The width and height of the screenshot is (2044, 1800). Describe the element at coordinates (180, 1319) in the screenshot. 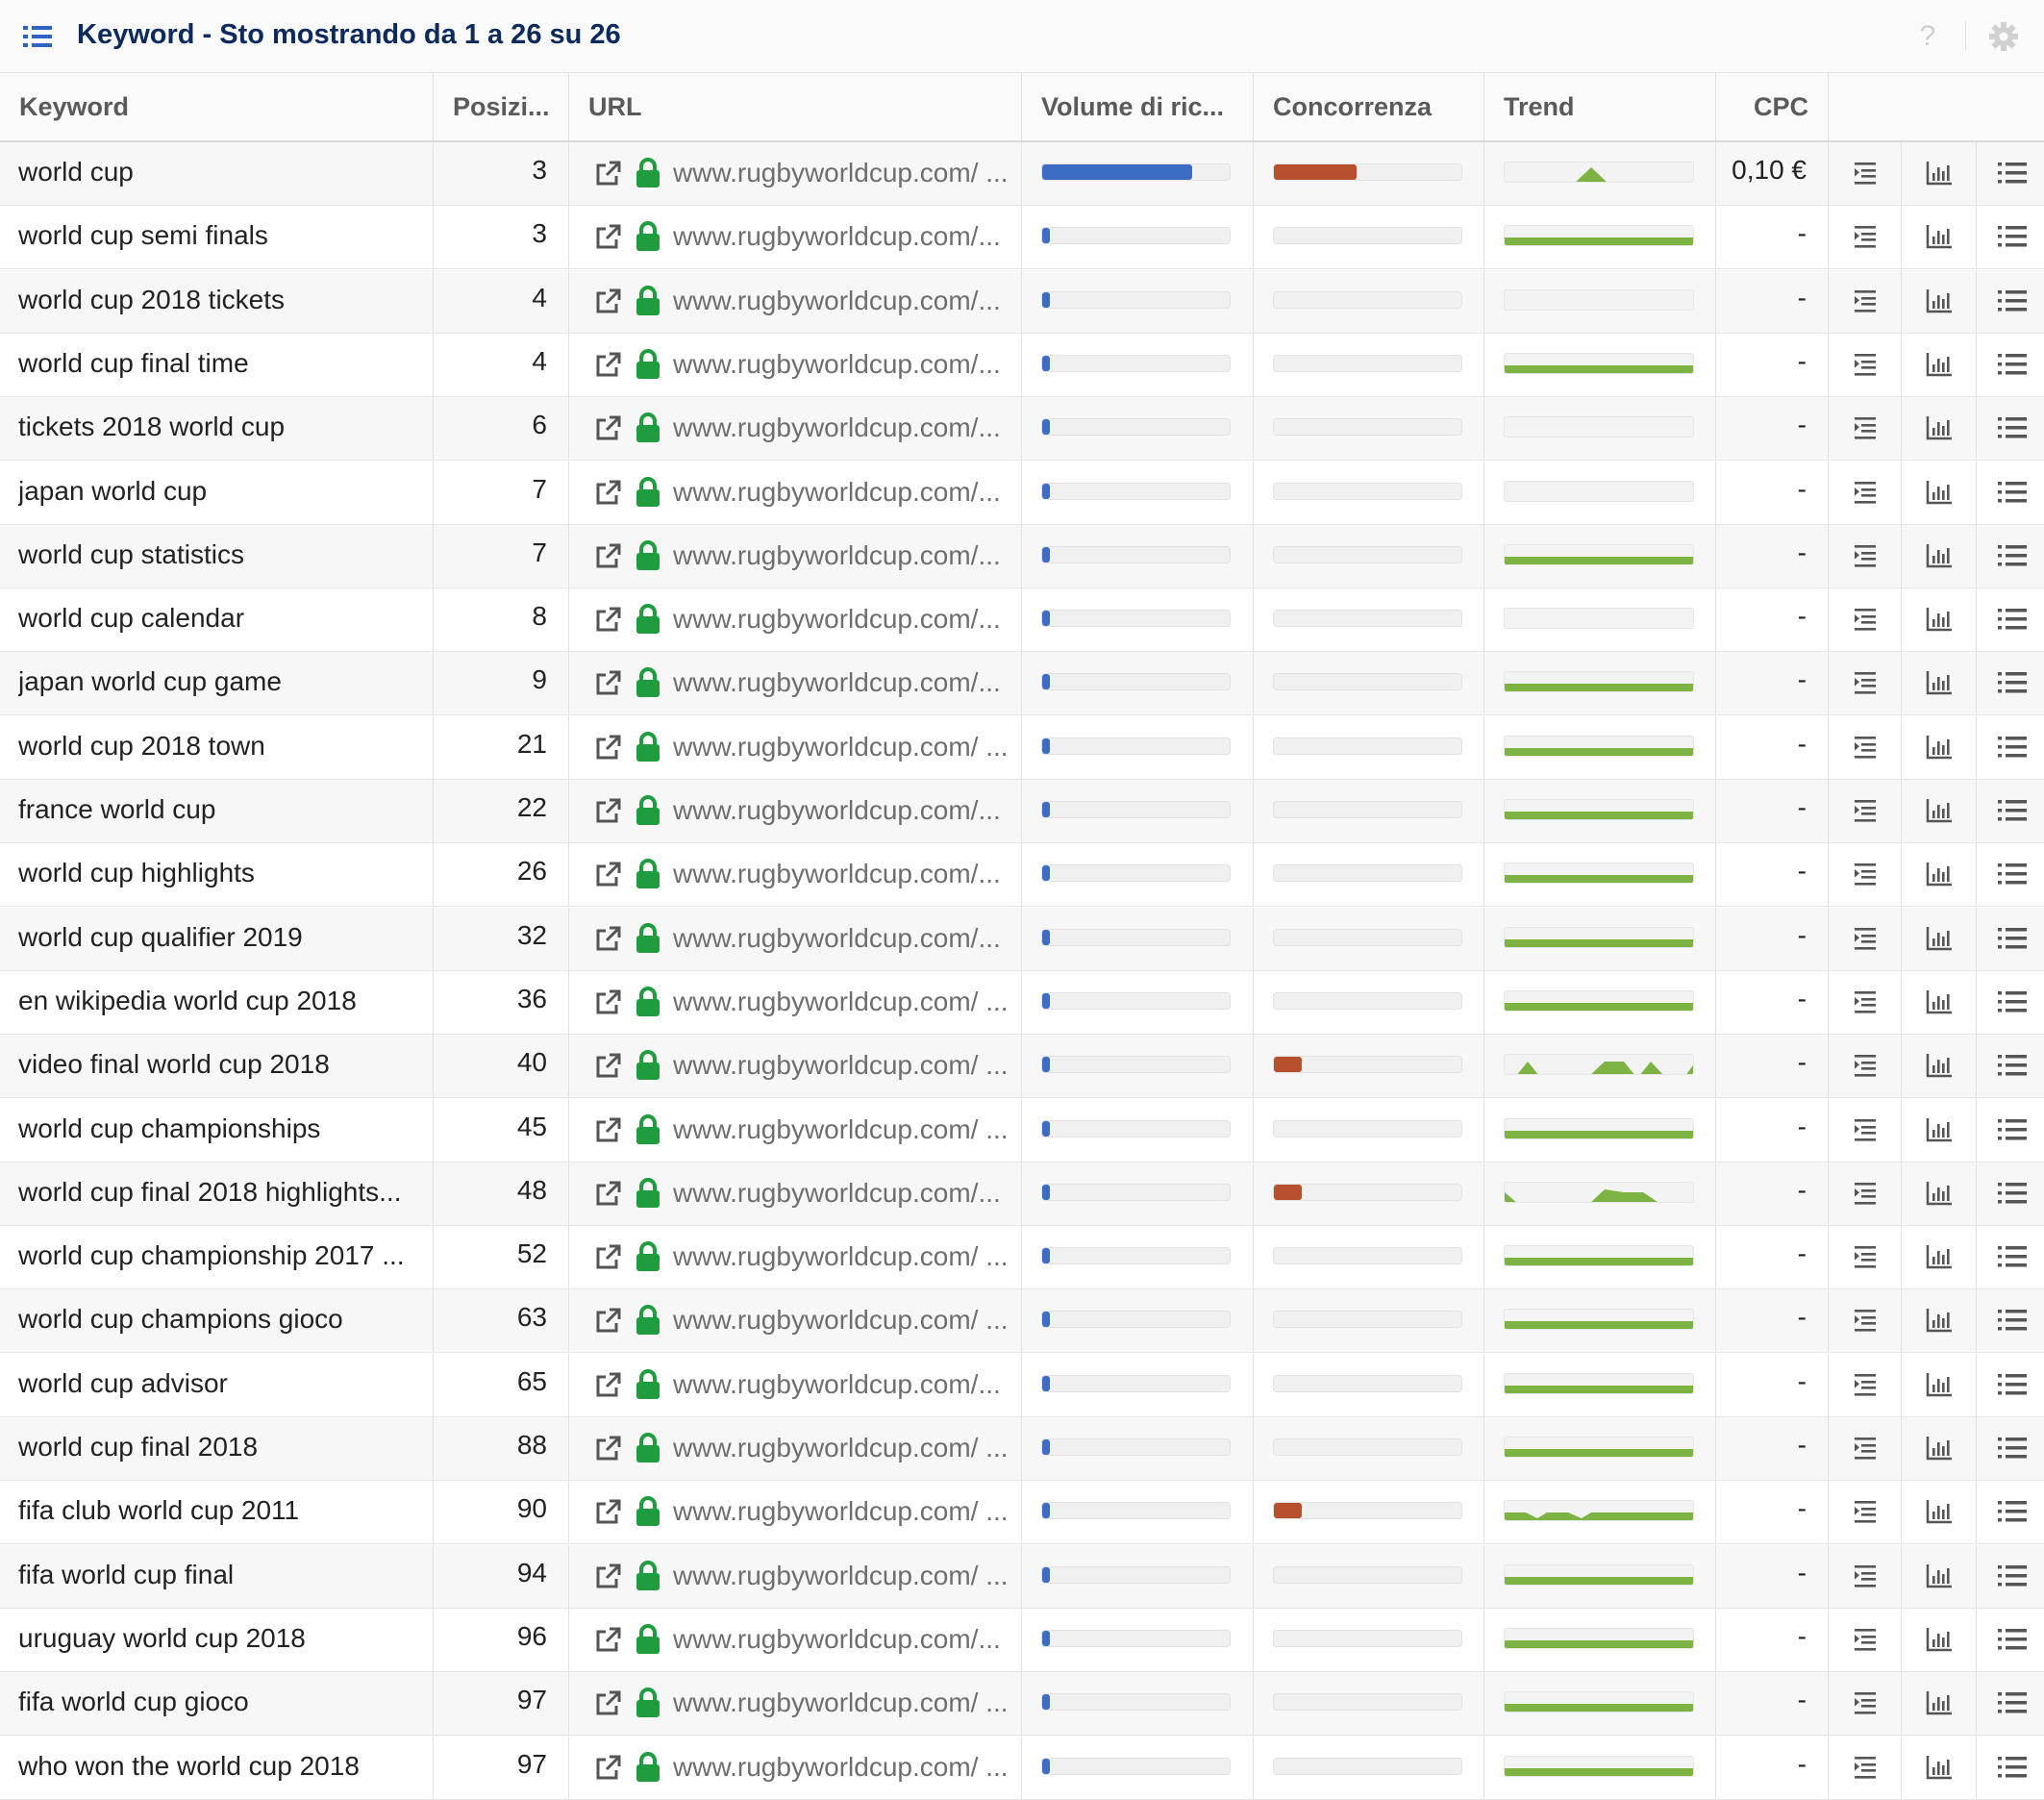

I see `keyword-text: world cup champions gioco` at that location.